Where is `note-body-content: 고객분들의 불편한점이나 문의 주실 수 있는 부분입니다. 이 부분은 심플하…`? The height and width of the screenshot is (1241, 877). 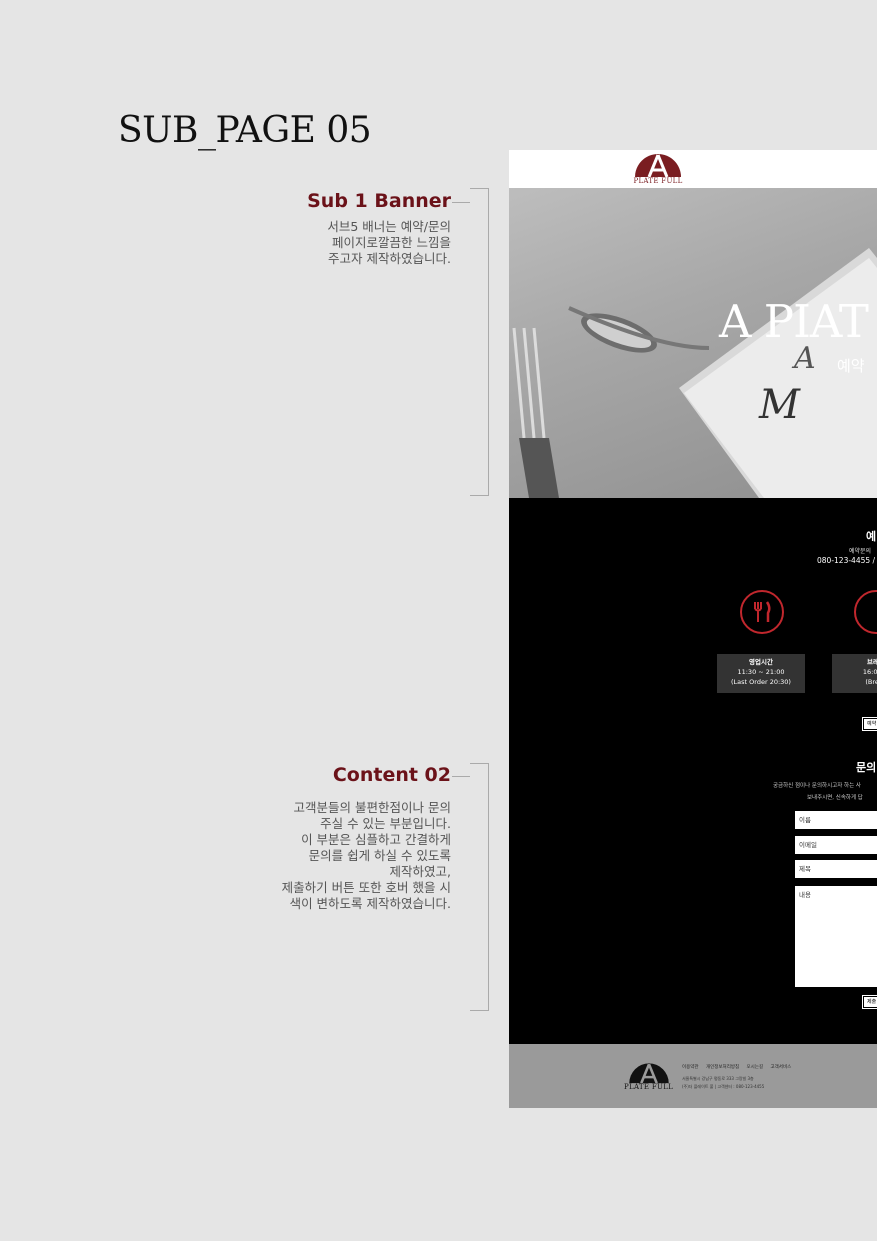
note-body-content: 고객분들의 불편한점이나 문의 주실 수 있는 부분입니다. 이 부분은 심플하… is located at coordinates (366, 855).